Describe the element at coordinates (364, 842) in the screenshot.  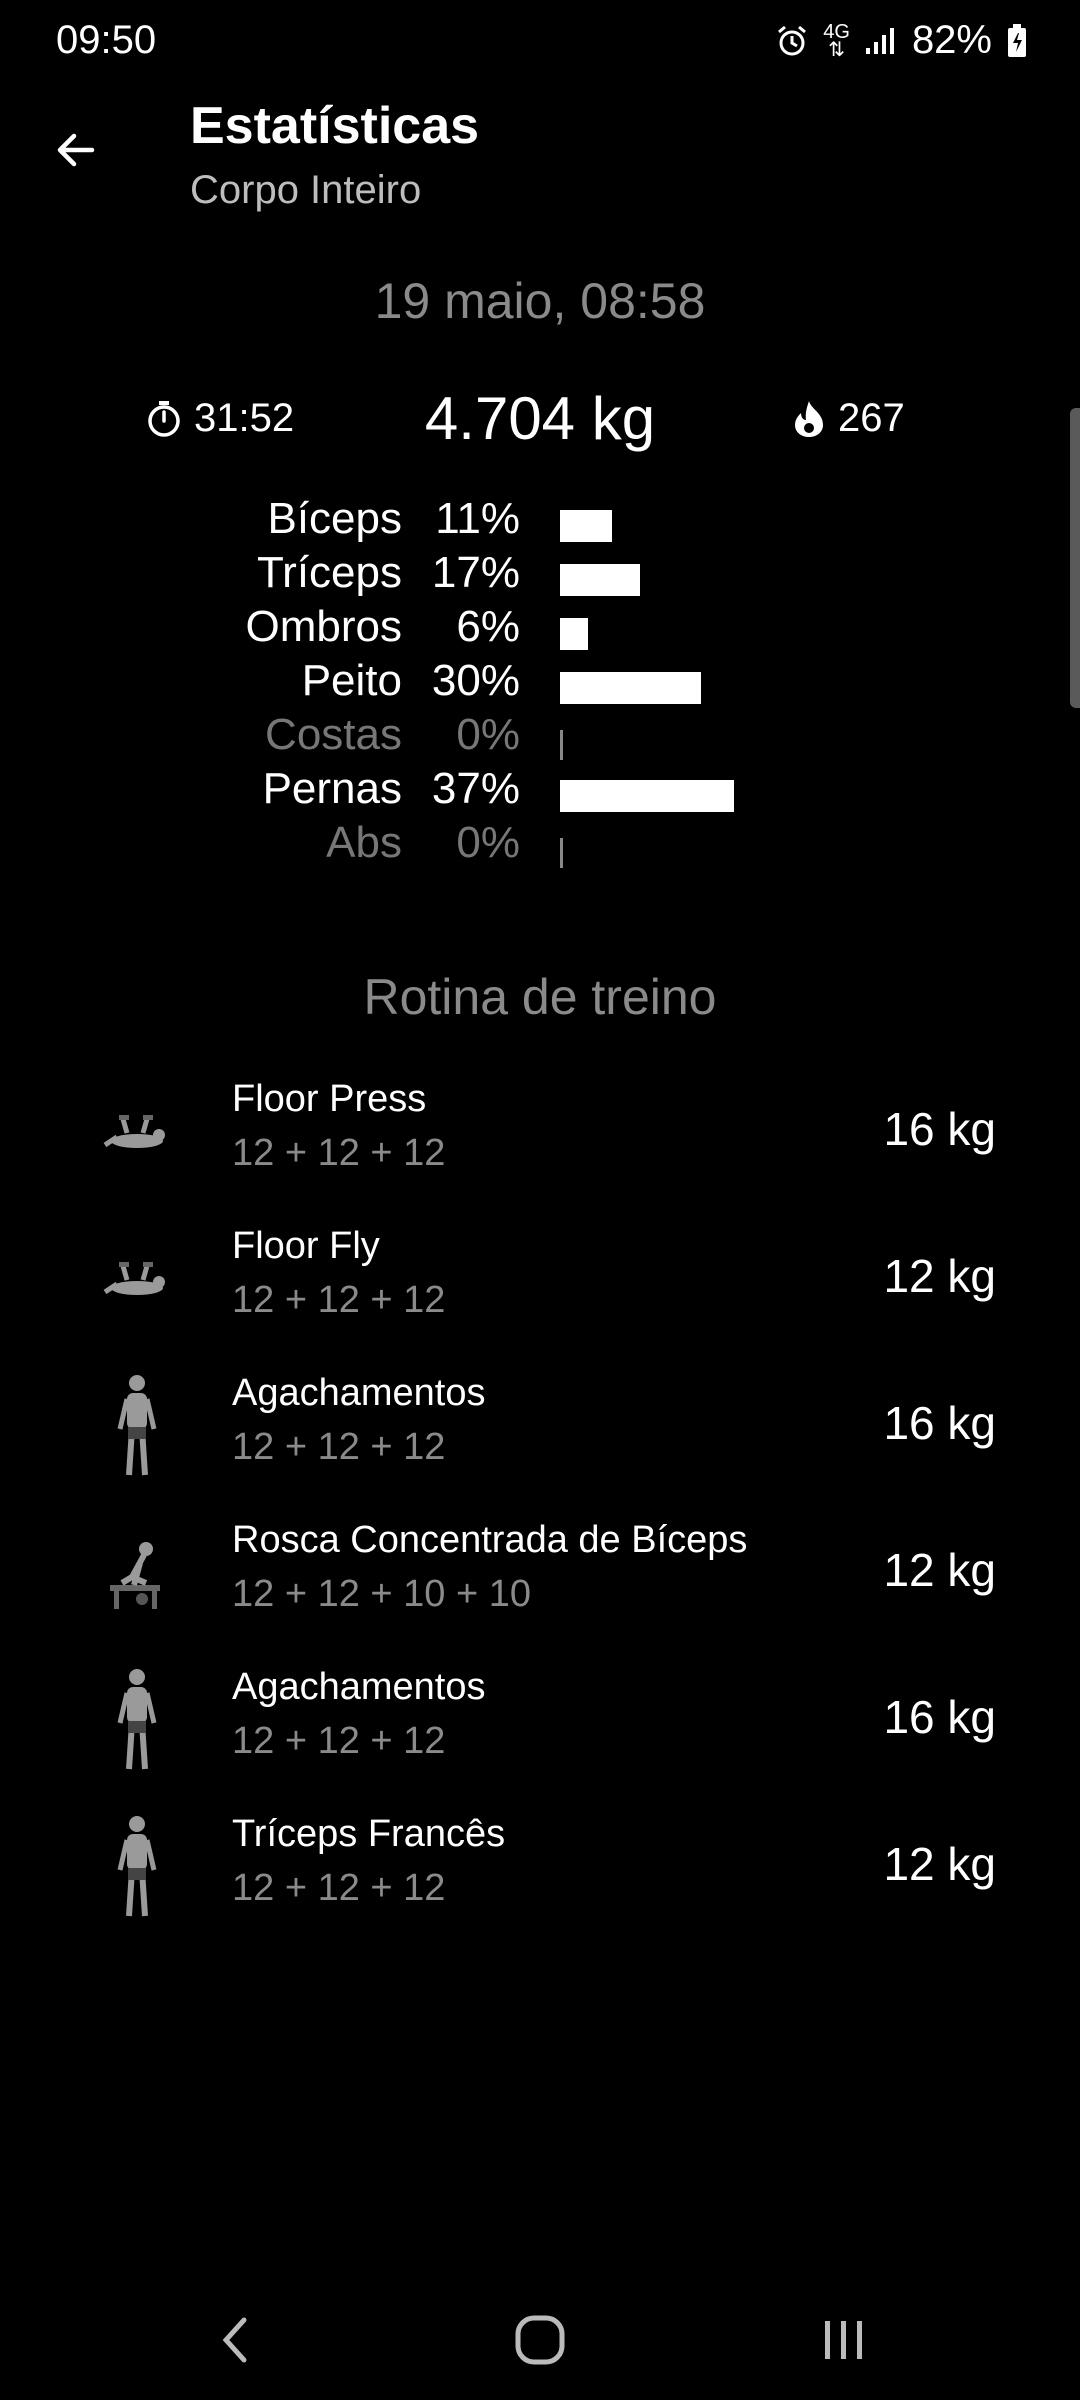
I see `muscle-name: Abs` at that location.